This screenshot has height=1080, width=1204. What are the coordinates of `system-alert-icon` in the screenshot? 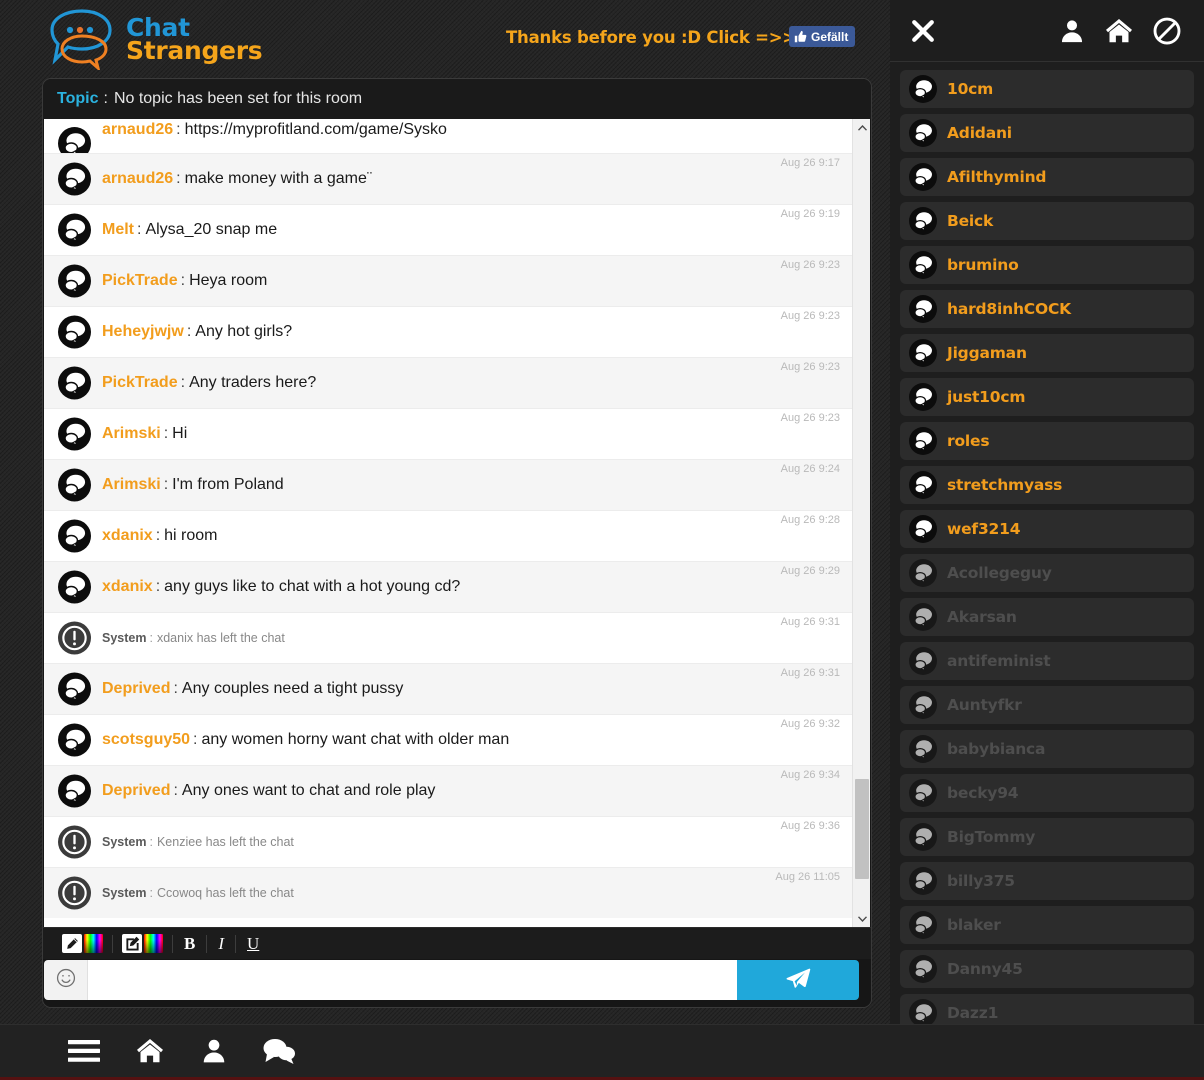 It's located at (74, 893).